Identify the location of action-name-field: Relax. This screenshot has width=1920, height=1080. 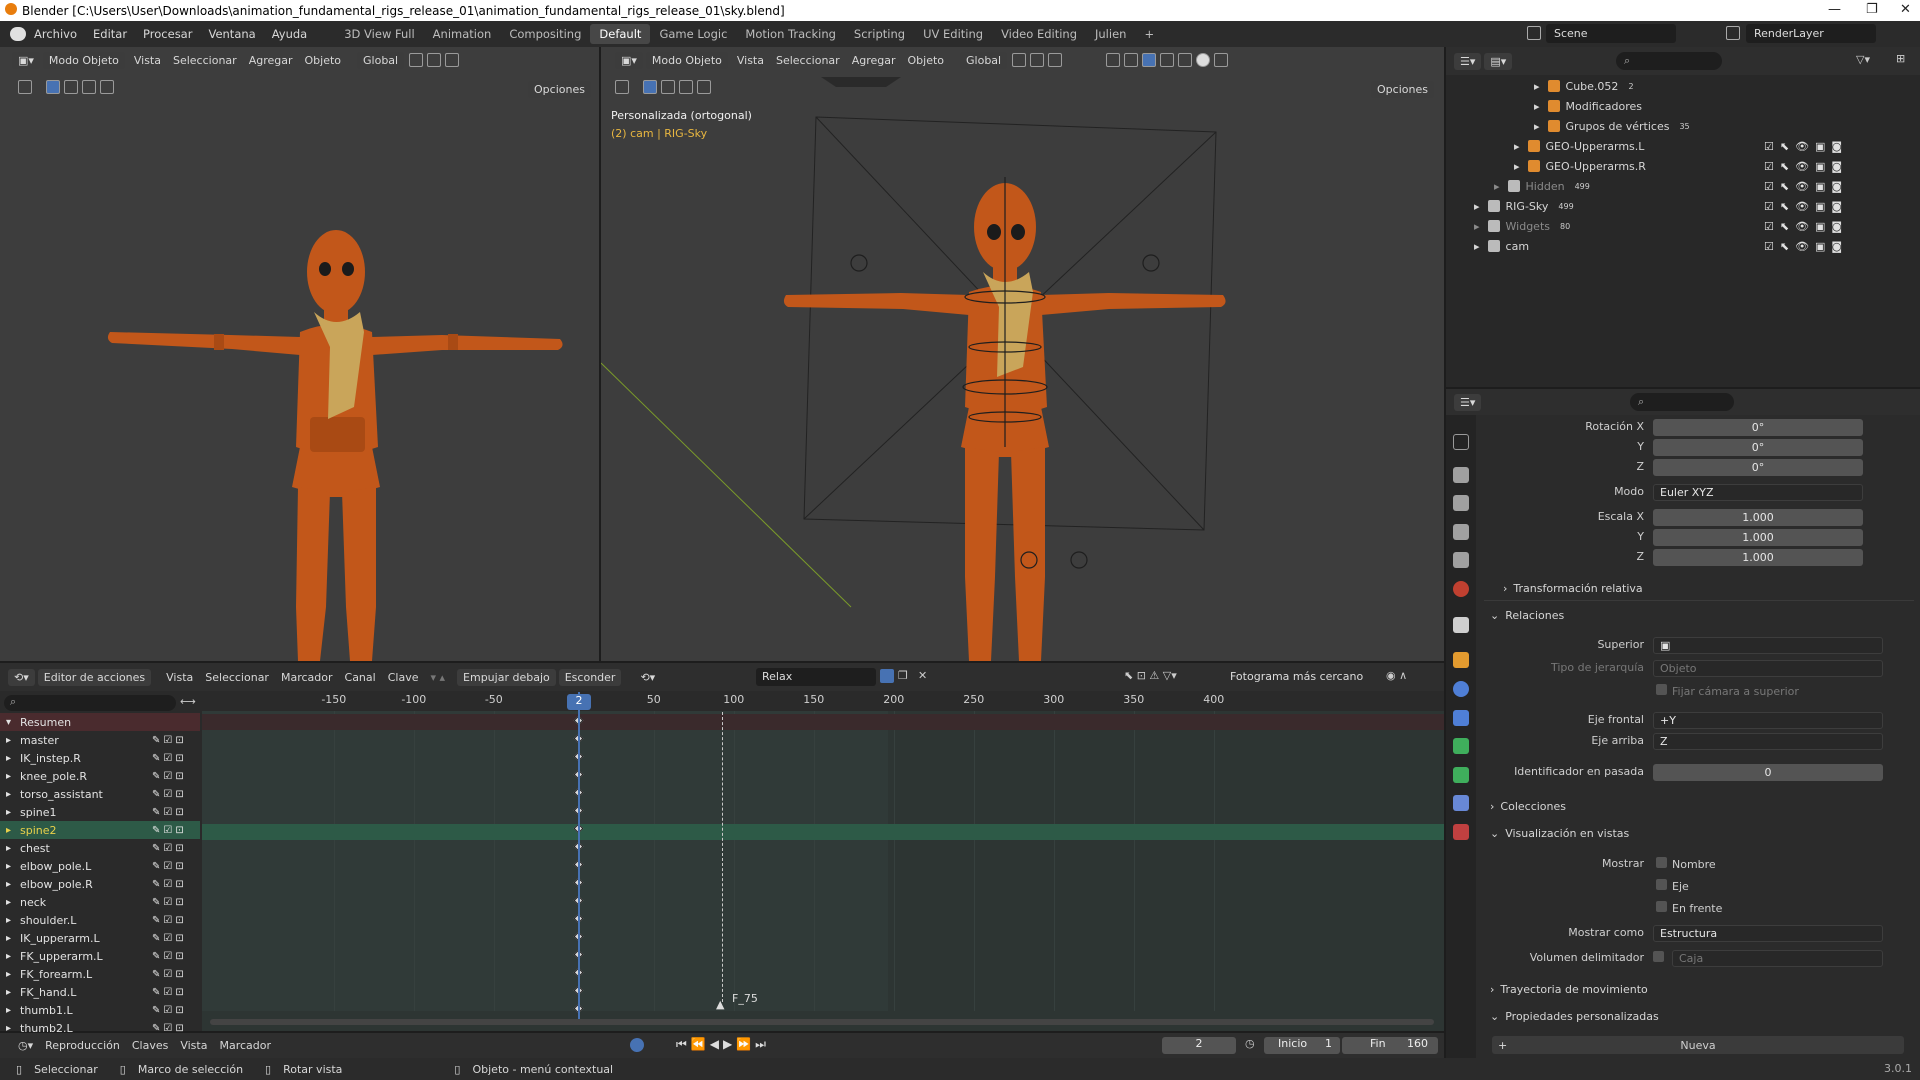
(816, 677).